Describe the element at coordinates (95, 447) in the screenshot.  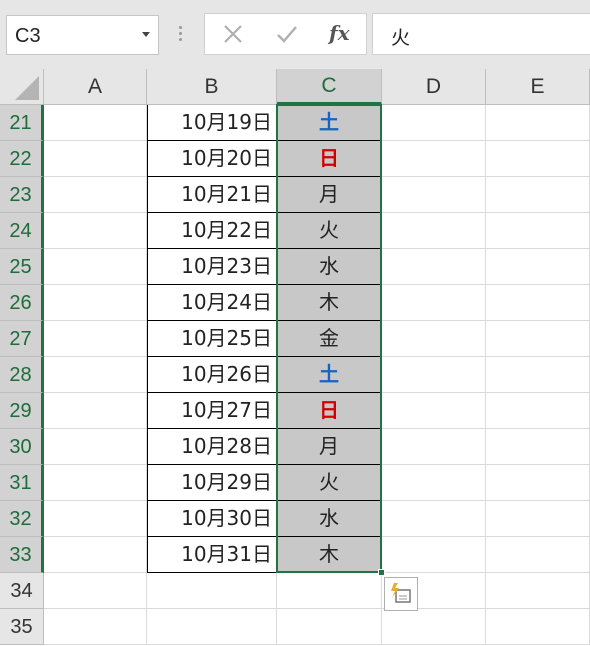
I see `cell-a30` at that location.